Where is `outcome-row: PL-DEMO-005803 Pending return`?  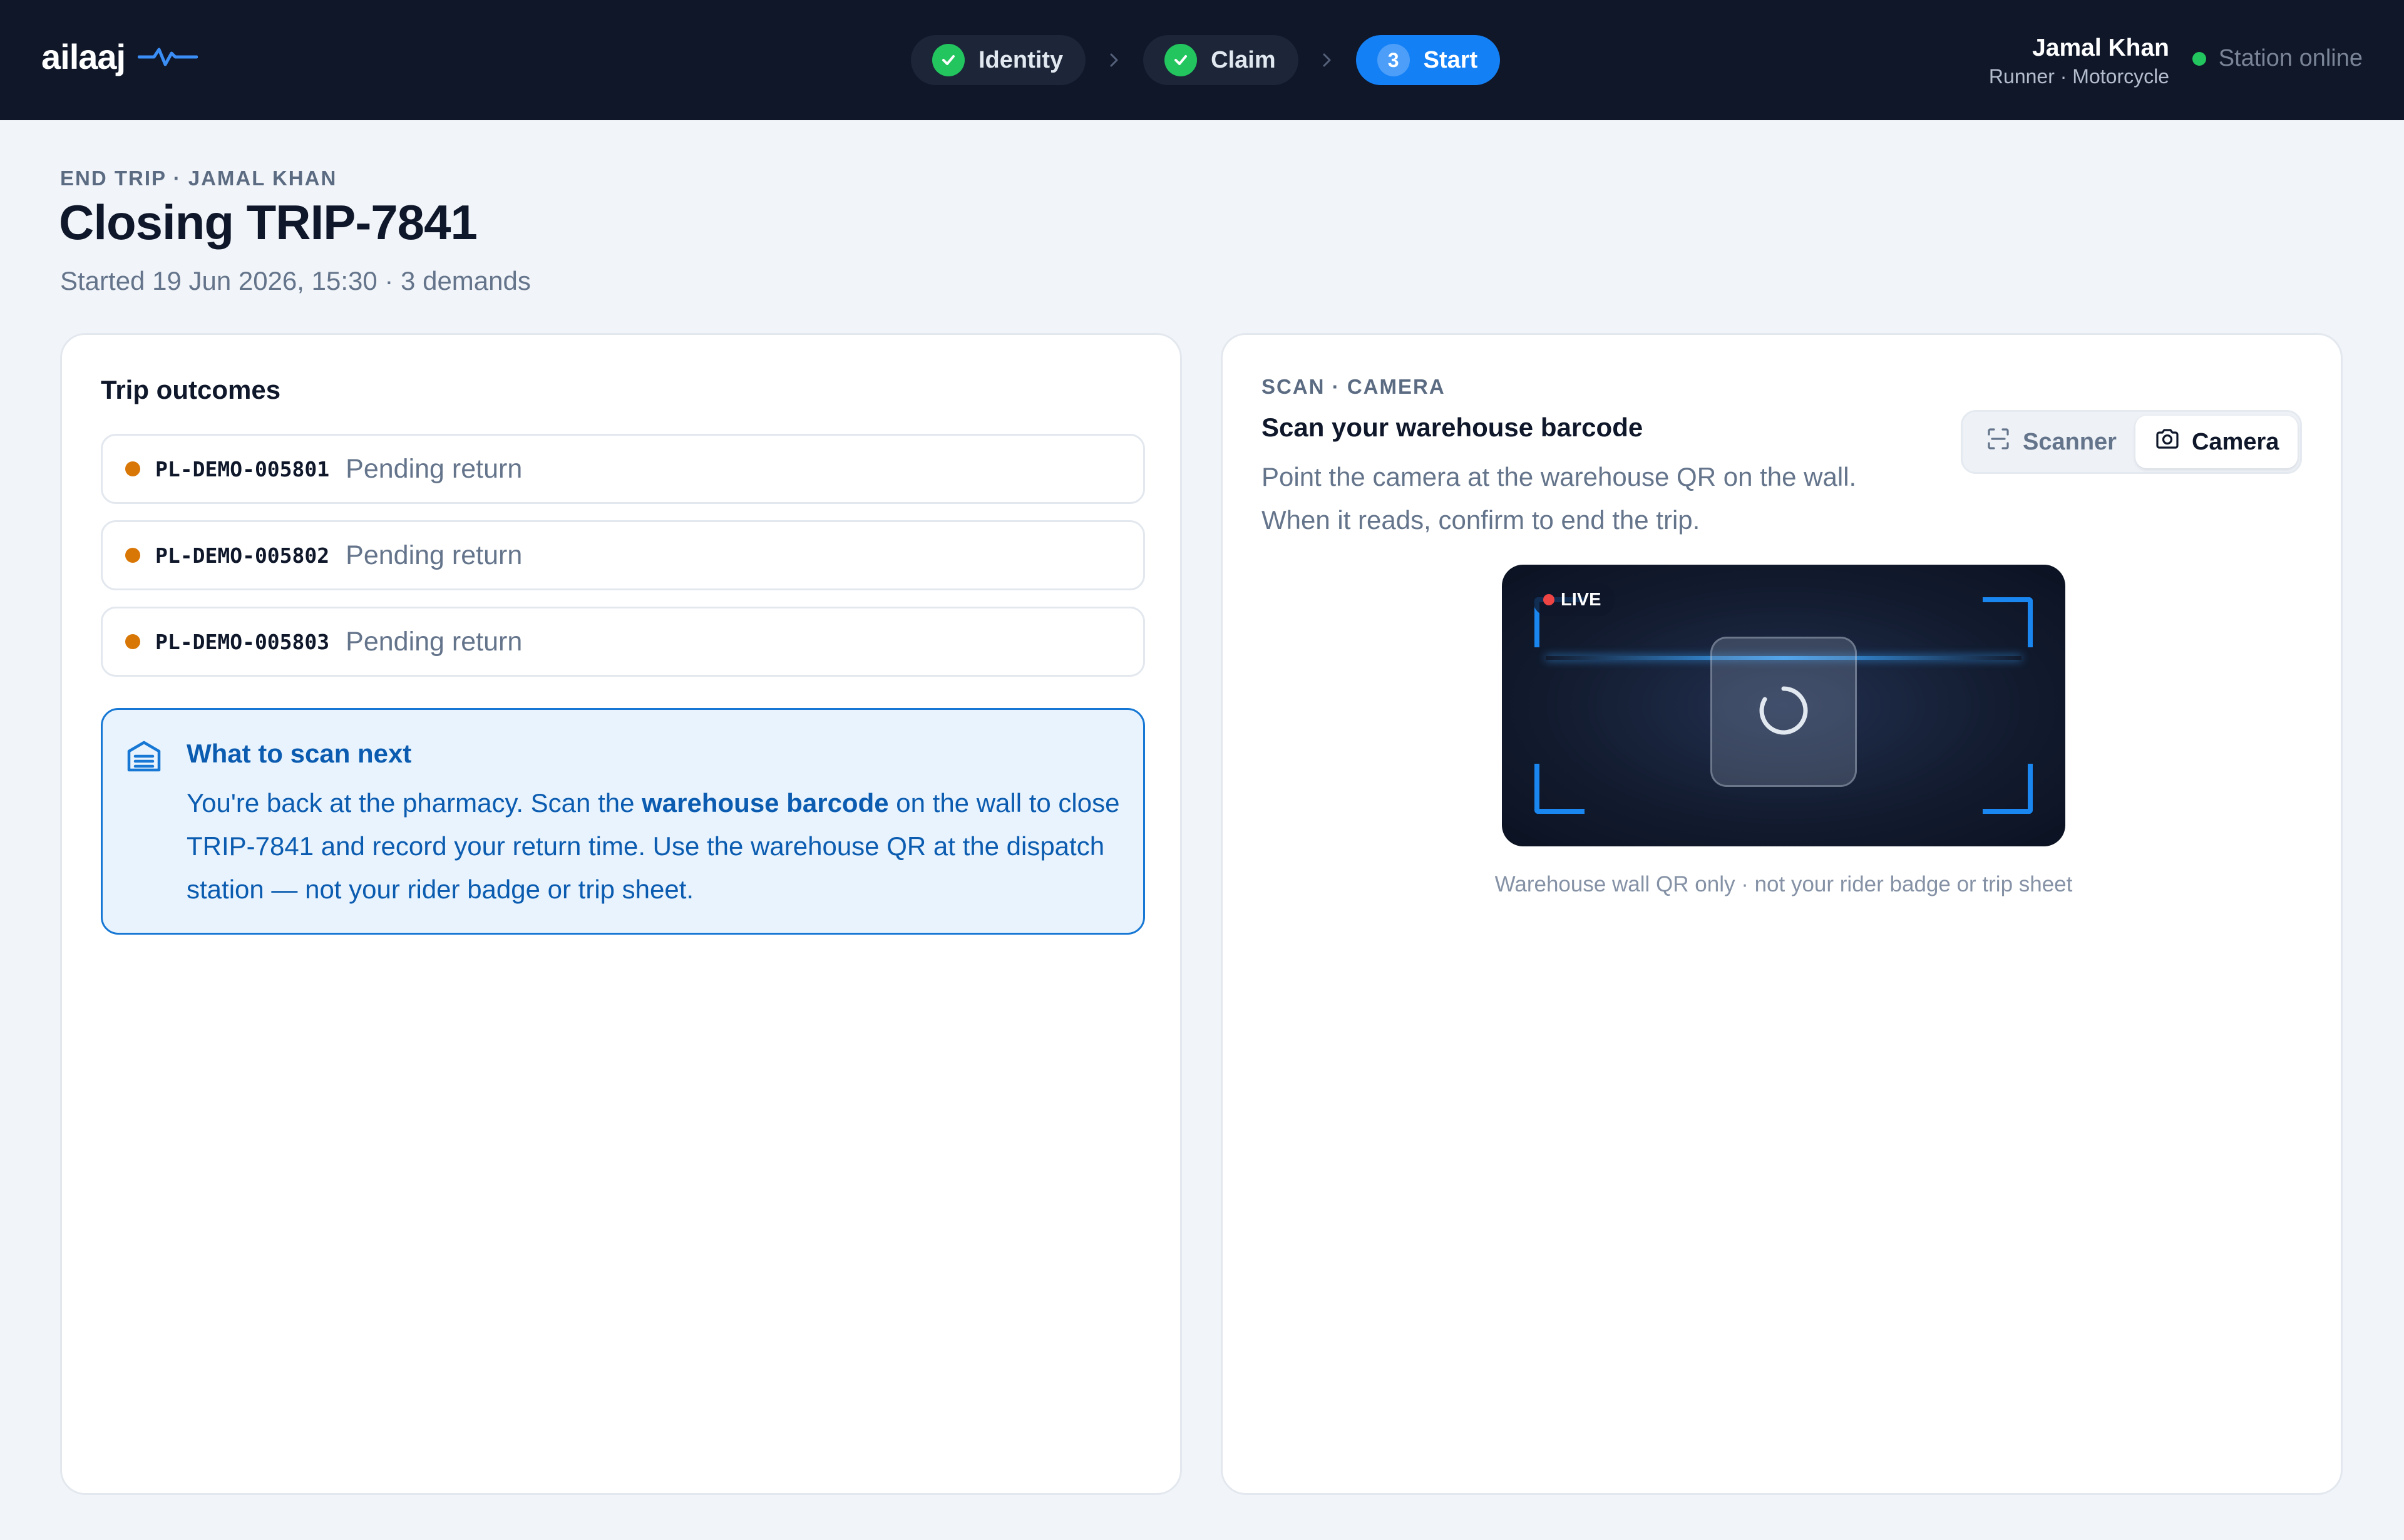 outcome-row: PL-DEMO-005803 Pending return is located at coordinates (623, 642).